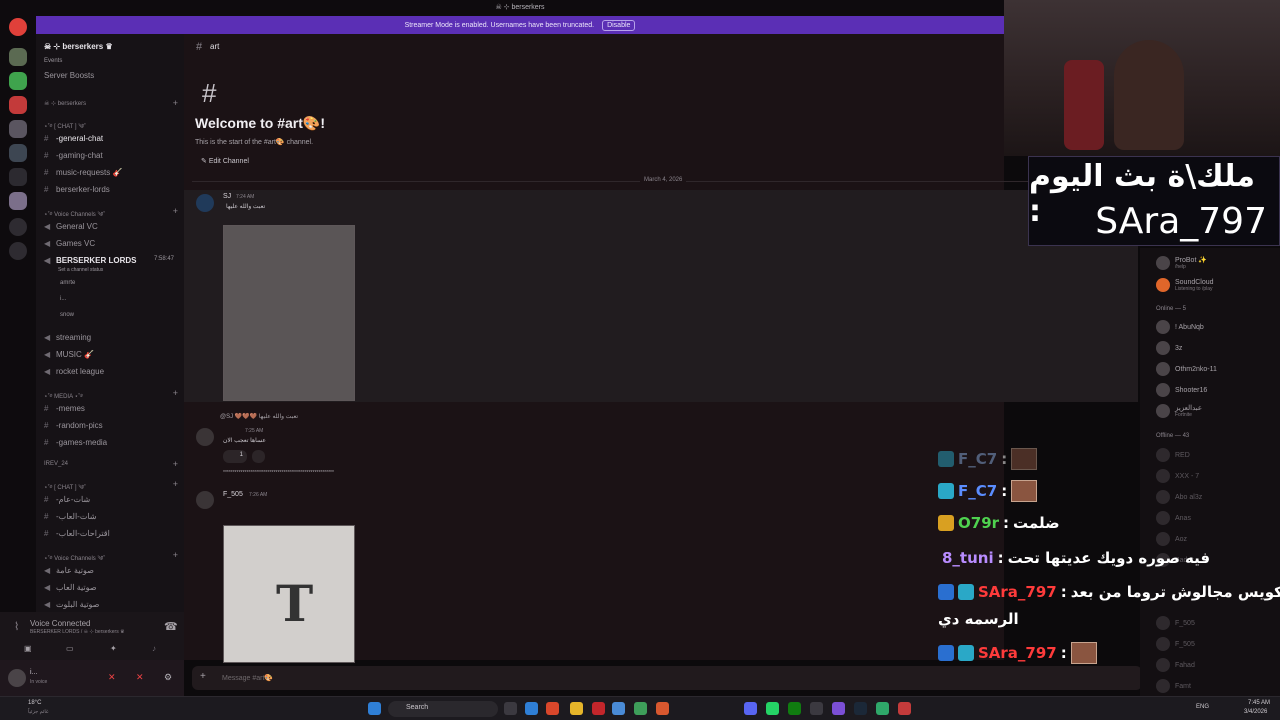 The height and width of the screenshot is (720, 1280). What do you see at coordinates (77, 189) in the screenshot?
I see `channel-berserker-lords: # berserker-lords` at bounding box center [77, 189].